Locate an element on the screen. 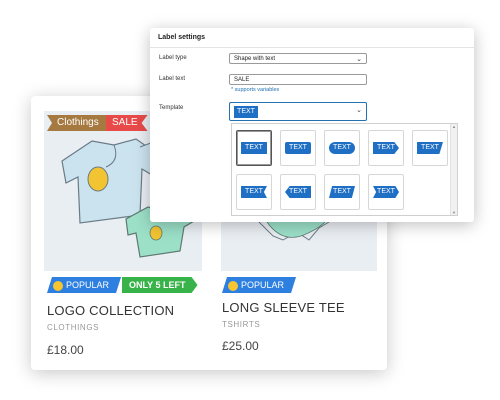  label-type-value: Shape with text is located at coordinates (255, 59).